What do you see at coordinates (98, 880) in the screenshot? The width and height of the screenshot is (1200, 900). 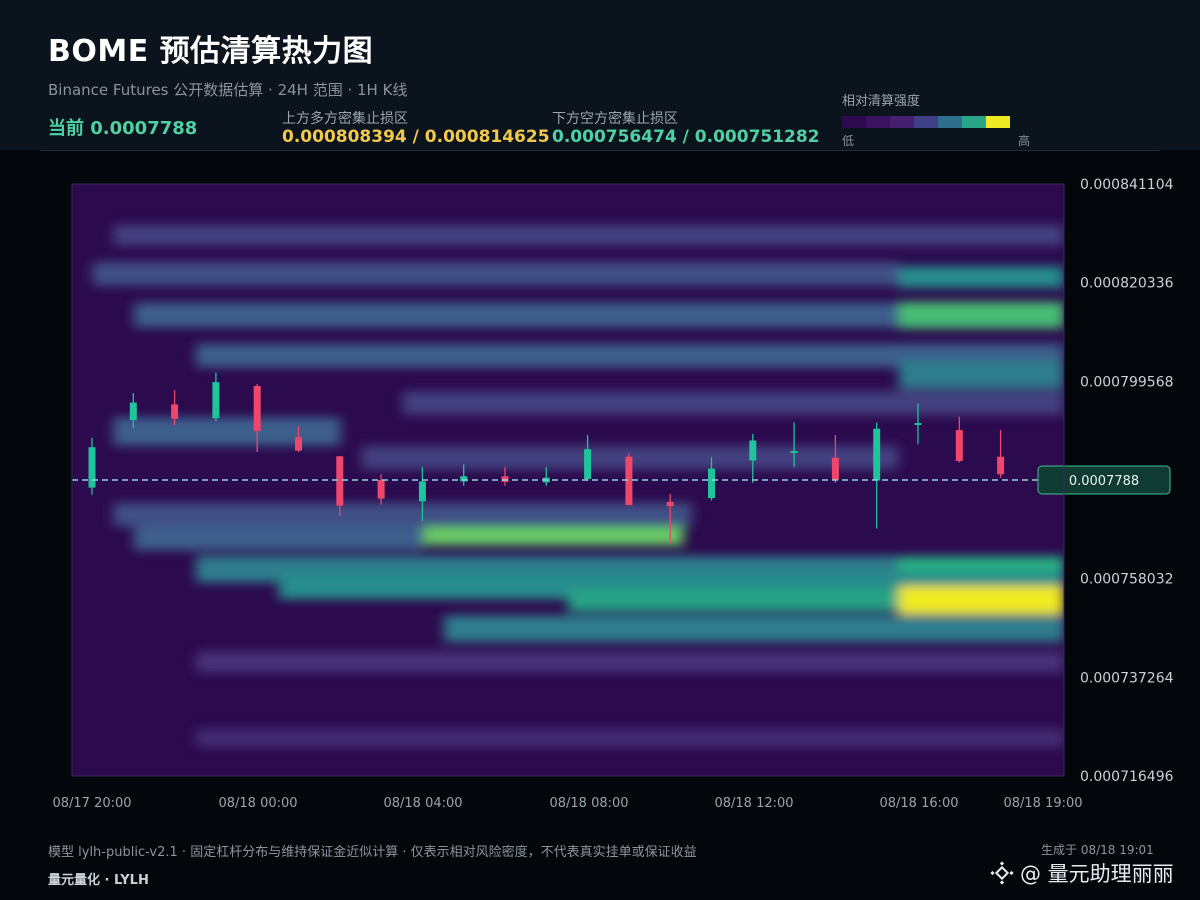 I see `footer-brand: 量元量化 · LYLH` at bounding box center [98, 880].